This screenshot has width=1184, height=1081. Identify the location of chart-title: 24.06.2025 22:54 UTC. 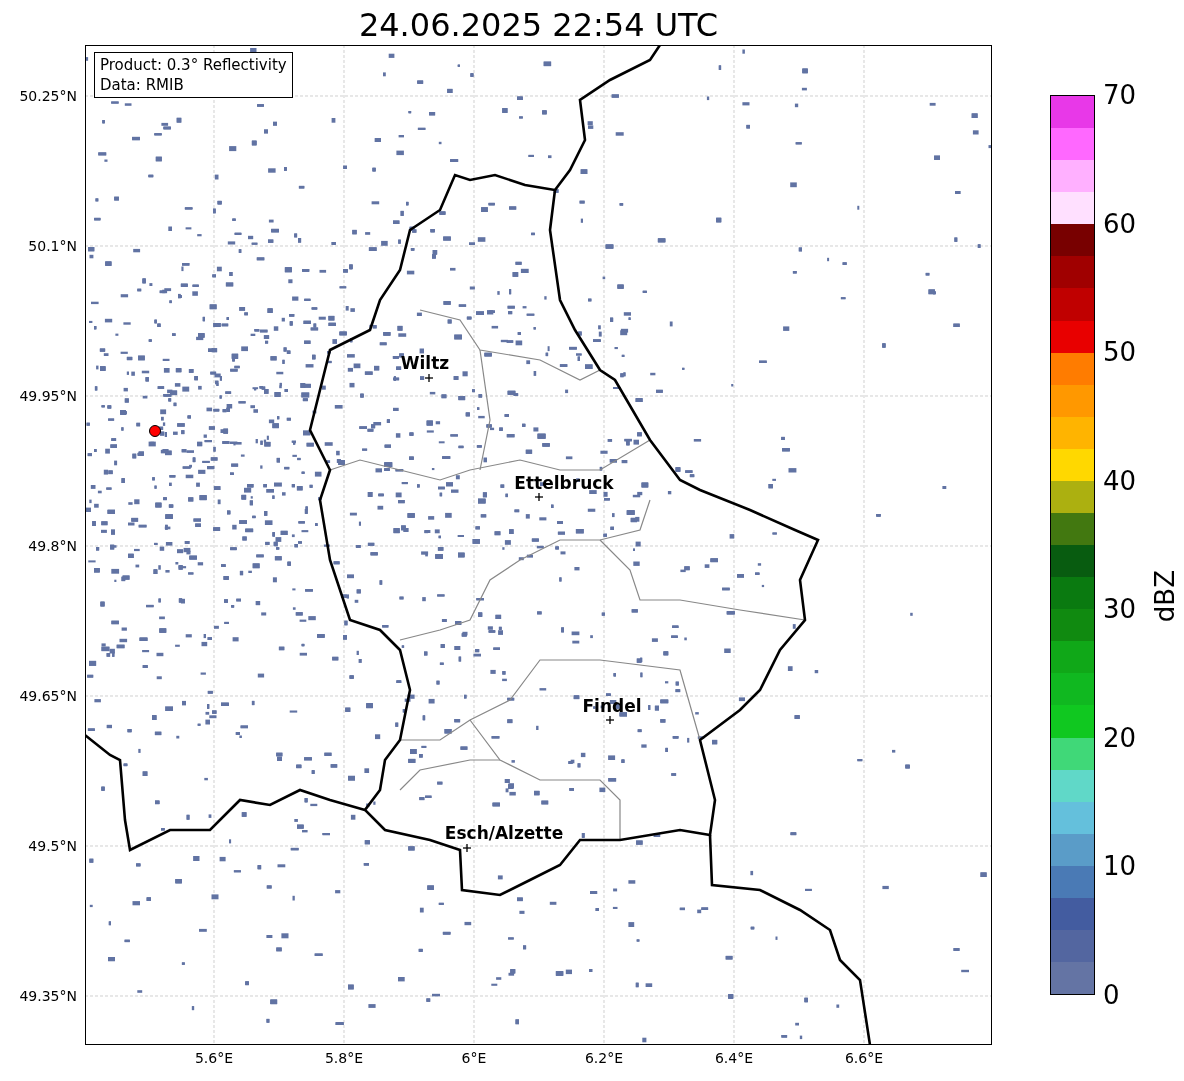
(538, 25).